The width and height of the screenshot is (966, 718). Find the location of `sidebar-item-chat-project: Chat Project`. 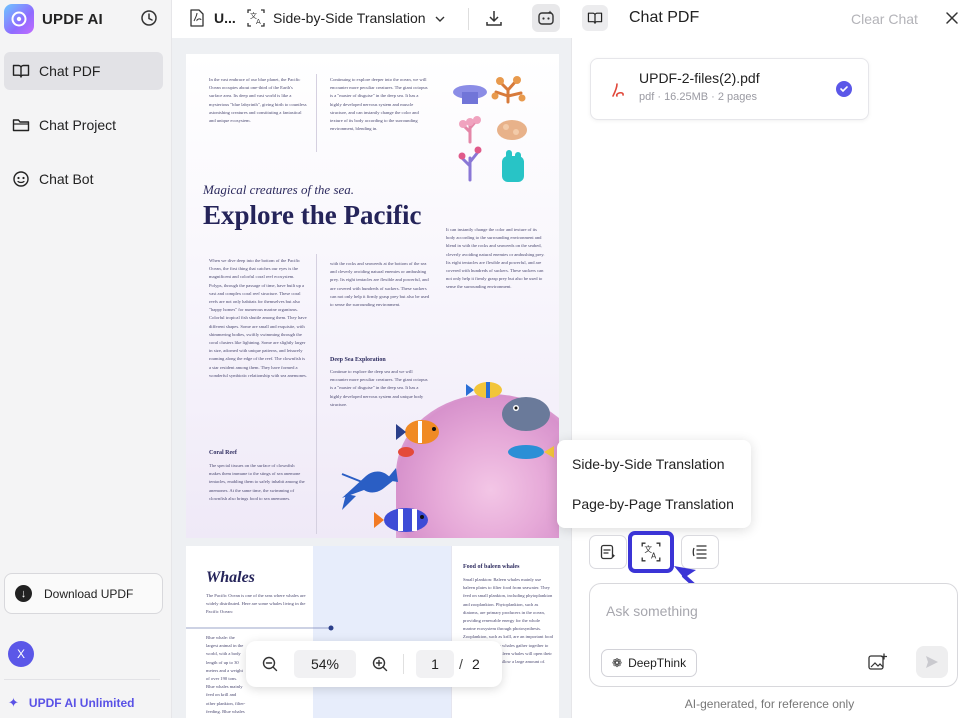

sidebar-item-chat-project: Chat Project is located at coordinates (83, 125).